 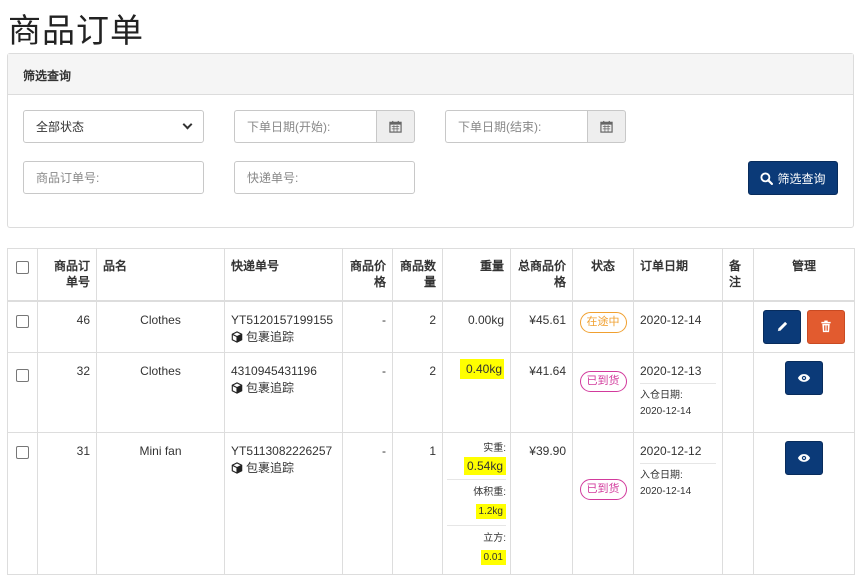 I want to click on status-badge: 在途中, so click(x=603, y=322).